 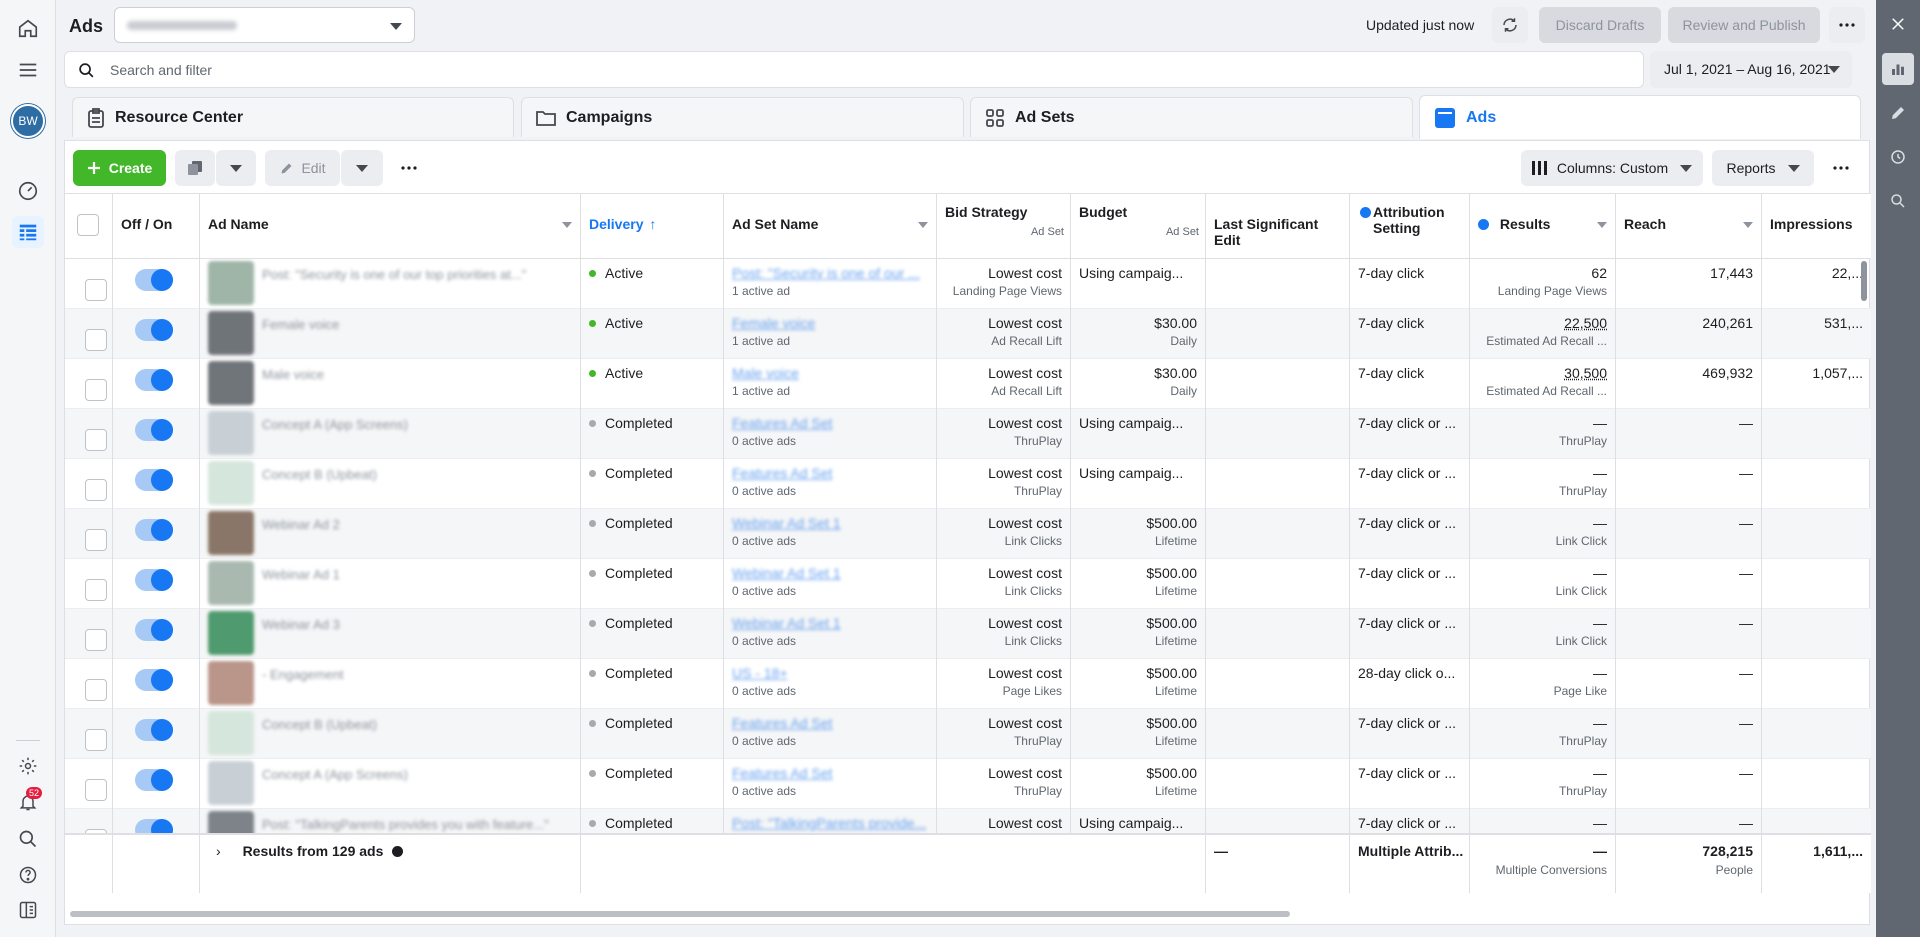 I want to click on panel-toggle-icon, so click(x=28, y=910).